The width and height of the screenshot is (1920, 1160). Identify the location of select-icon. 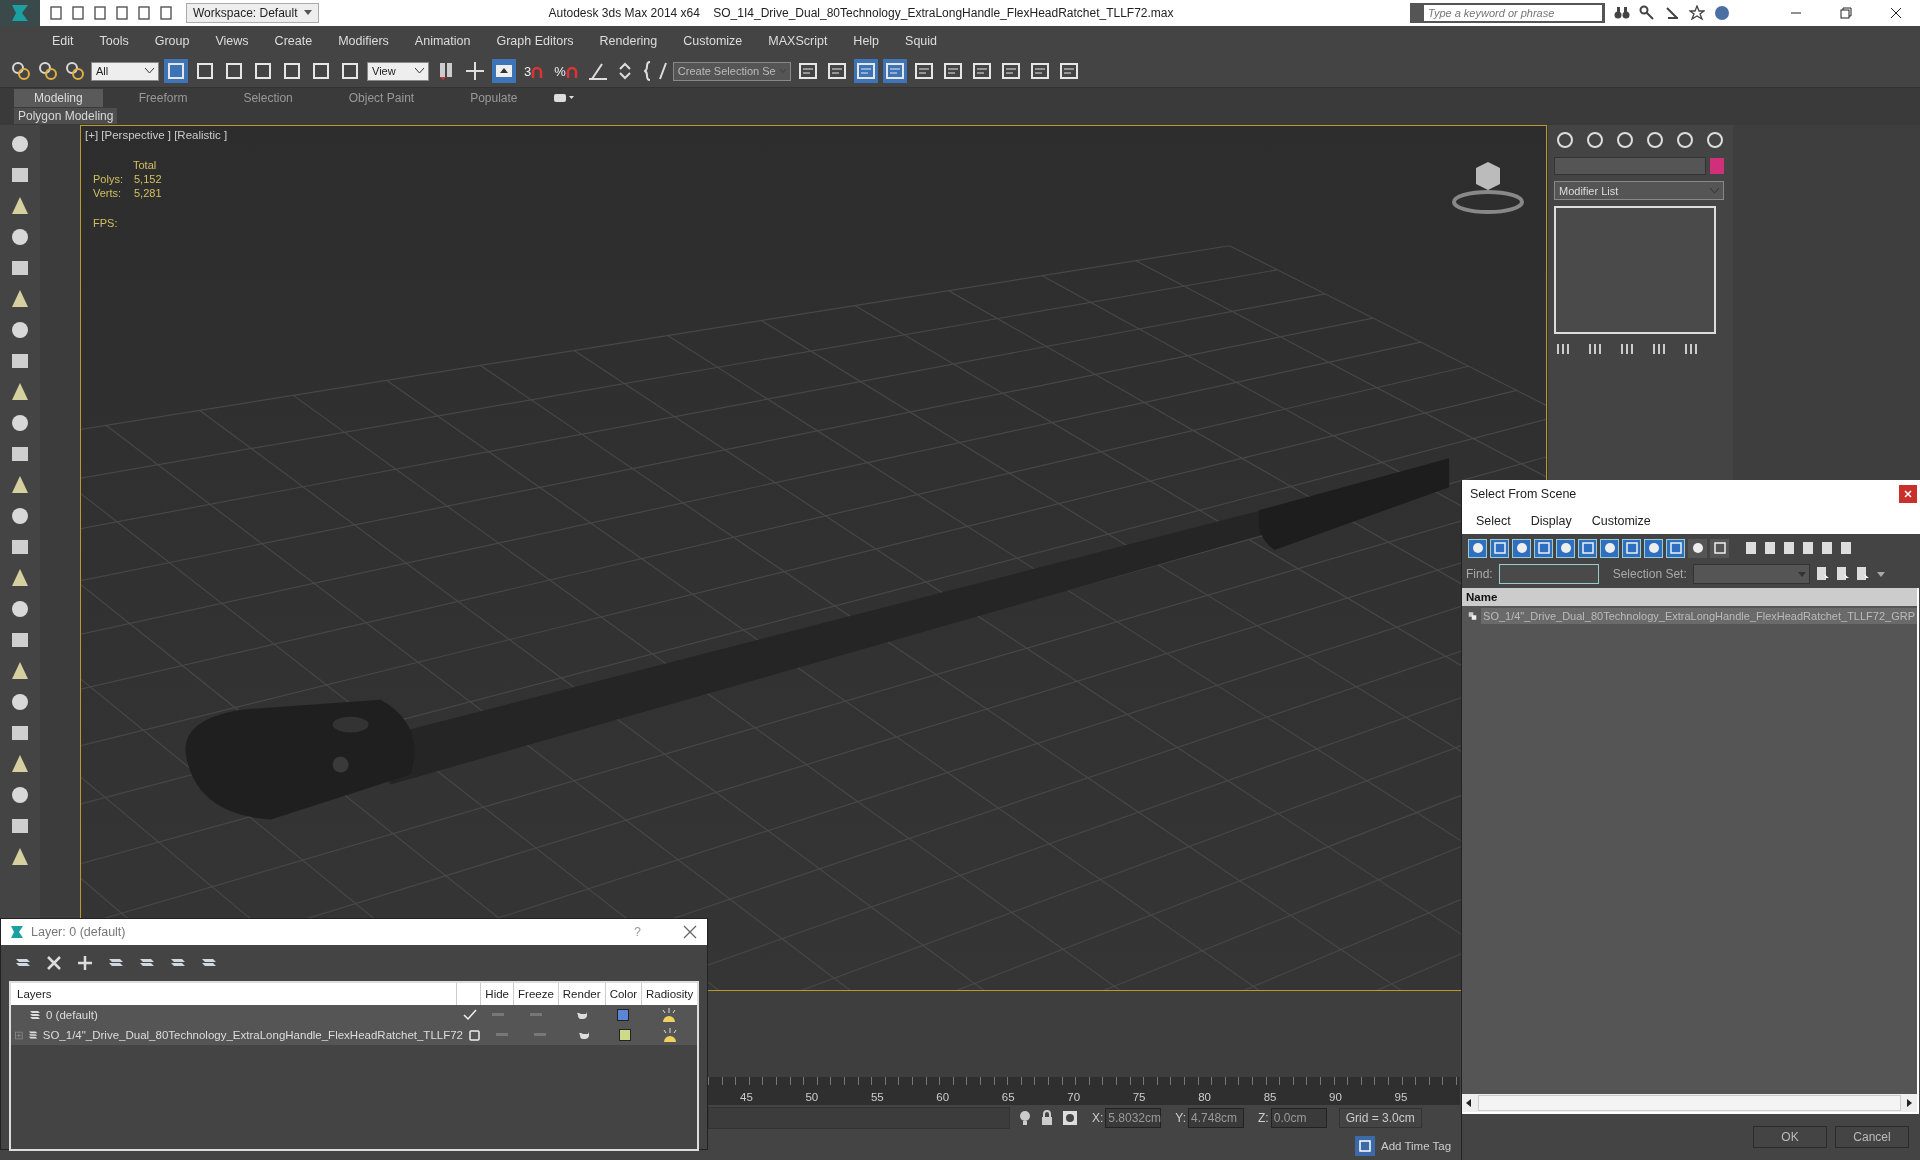
(176, 71).